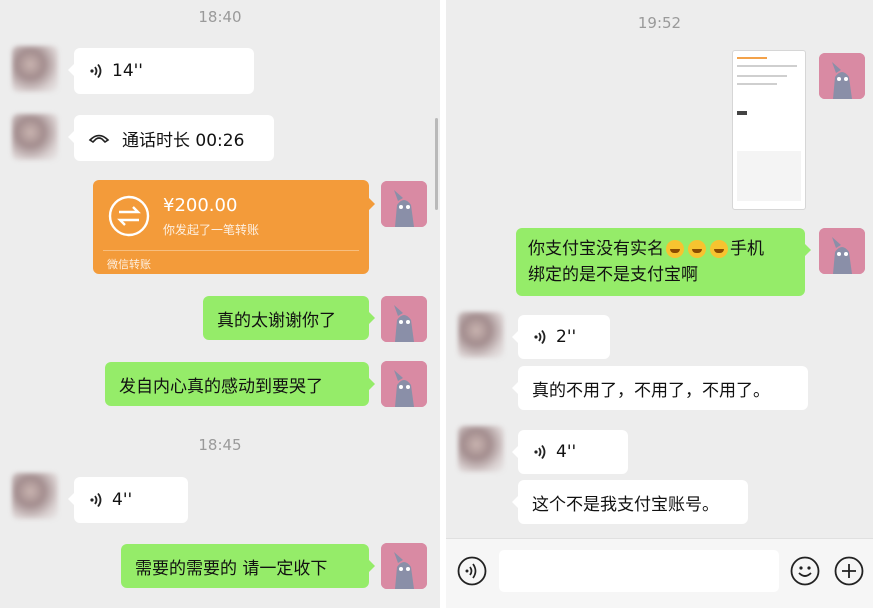 Image resolution: width=873 pixels, height=608 pixels. What do you see at coordinates (129, 216) in the screenshot?
I see `transfer-icon` at bounding box center [129, 216].